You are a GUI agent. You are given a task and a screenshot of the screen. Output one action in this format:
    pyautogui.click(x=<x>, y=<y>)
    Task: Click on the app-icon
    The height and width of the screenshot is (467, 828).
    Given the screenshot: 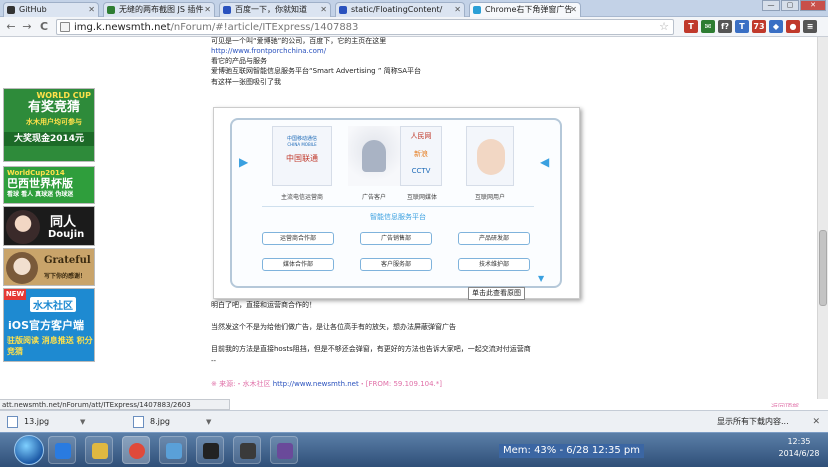 What is the action you would take?
    pyautogui.click(x=173, y=450)
    